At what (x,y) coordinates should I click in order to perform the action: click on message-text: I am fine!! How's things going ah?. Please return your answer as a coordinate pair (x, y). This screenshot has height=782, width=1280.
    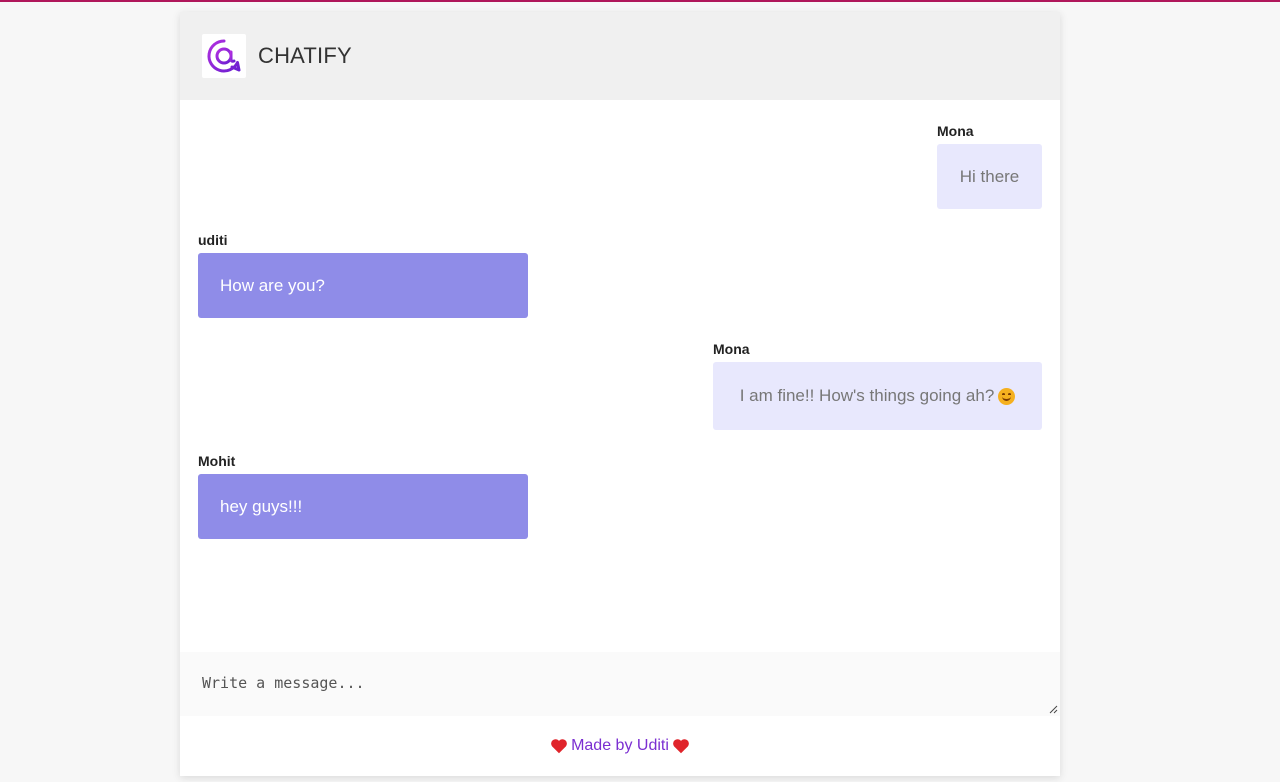
    Looking at the image, I should click on (867, 395).